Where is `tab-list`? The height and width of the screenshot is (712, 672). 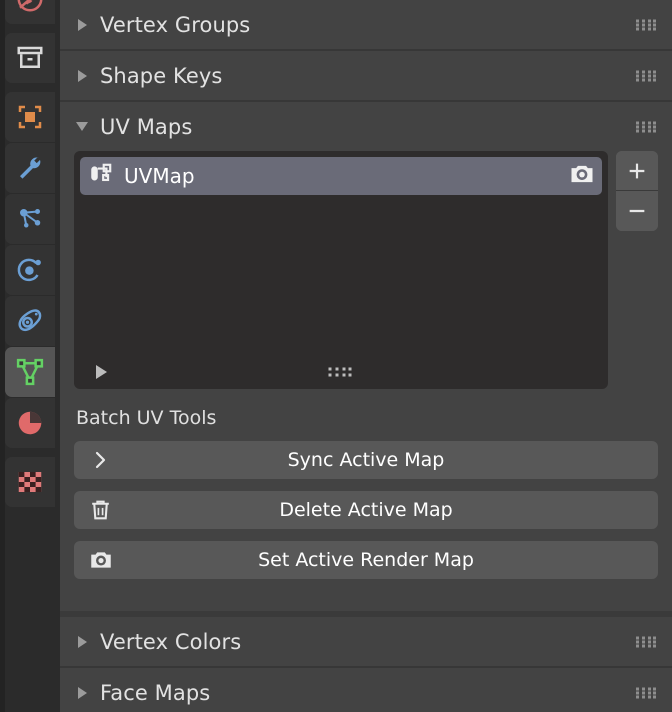
tab-list is located at coordinates (32, 254).